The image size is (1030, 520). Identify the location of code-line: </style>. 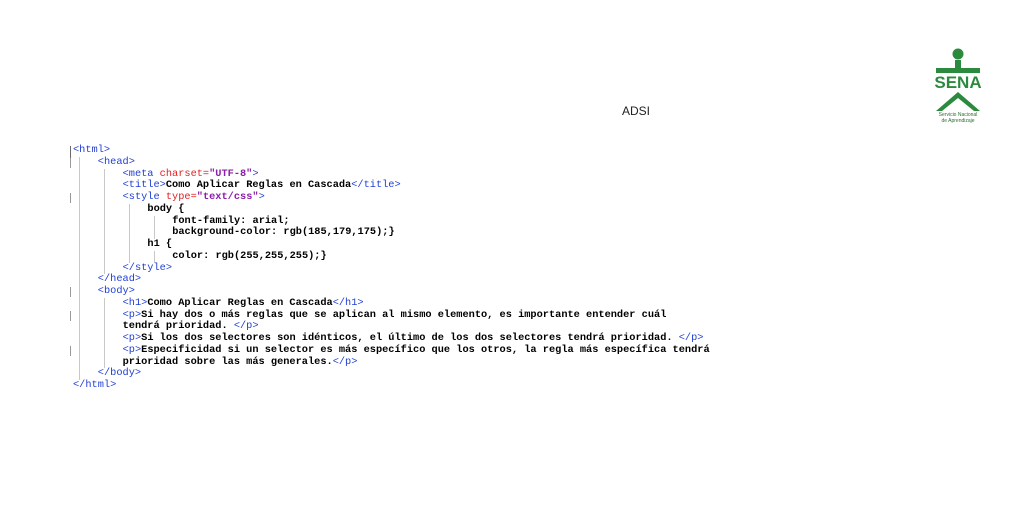
(543, 268).